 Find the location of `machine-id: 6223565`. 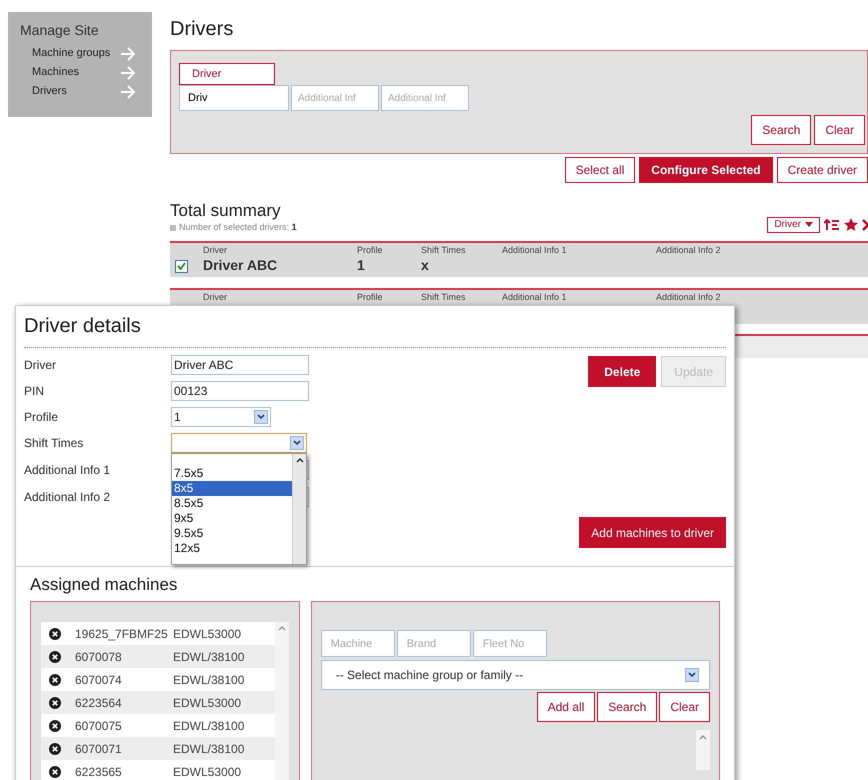

machine-id: 6223565 is located at coordinates (99, 772).